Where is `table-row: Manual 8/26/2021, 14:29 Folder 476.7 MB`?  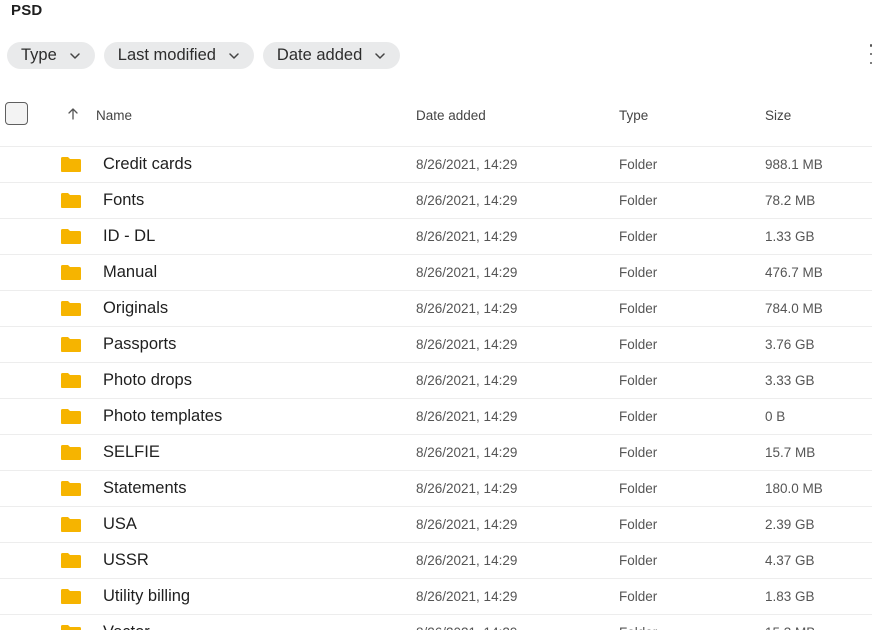
table-row: Manual 8/26/2021, 14:29 Folder 476.7 MB is located at coordinates (436, 272).